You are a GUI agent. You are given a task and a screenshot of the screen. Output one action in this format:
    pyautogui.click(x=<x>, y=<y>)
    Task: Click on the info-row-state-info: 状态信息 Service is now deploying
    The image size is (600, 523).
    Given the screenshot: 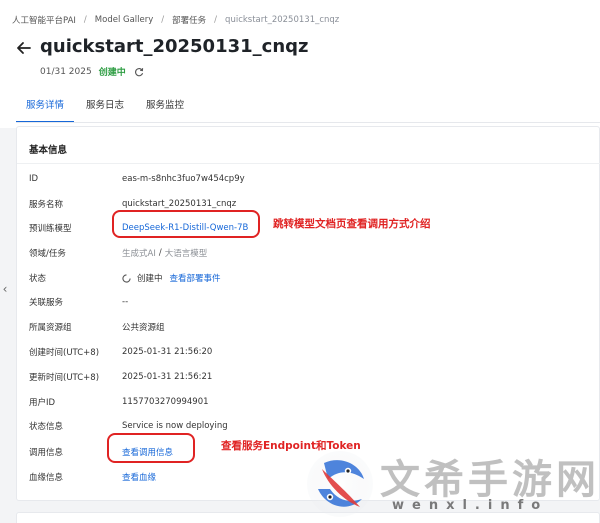 What is the action you would take?
    pyautogui.click(x=128, y=426)
    